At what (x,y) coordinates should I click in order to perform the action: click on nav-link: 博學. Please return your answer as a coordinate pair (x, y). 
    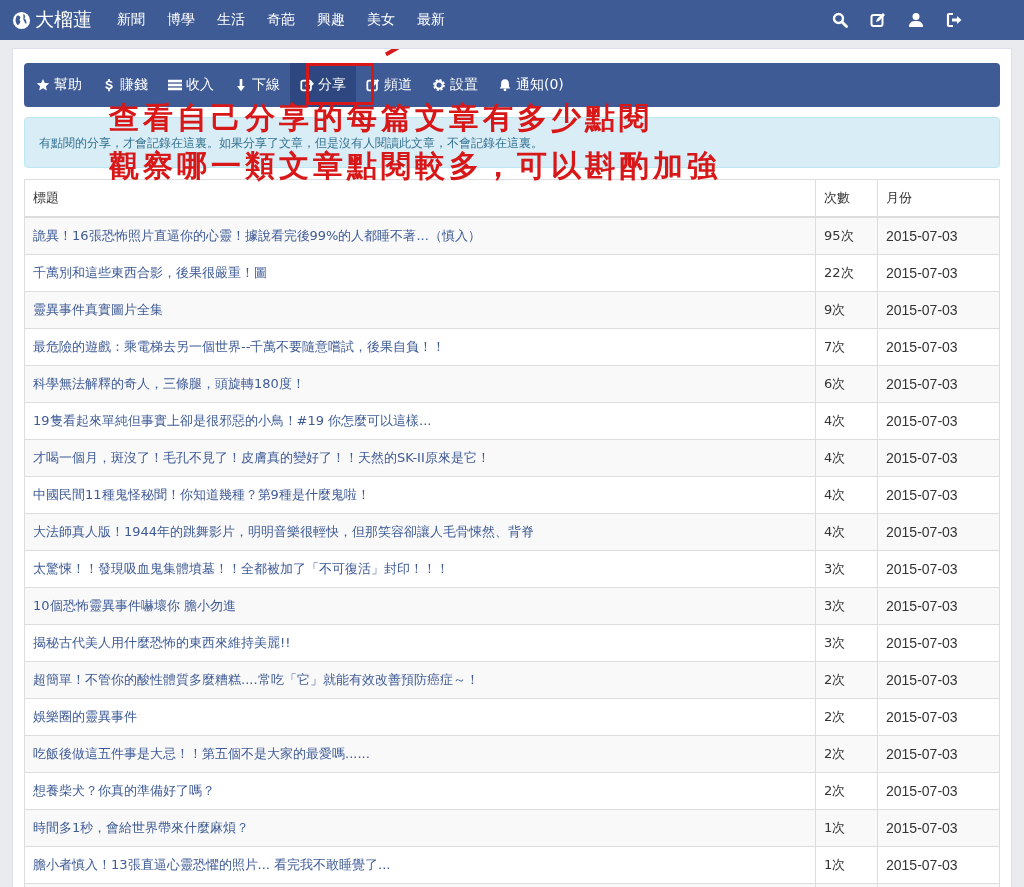
    Looking at the image, I should click on (181, 20).